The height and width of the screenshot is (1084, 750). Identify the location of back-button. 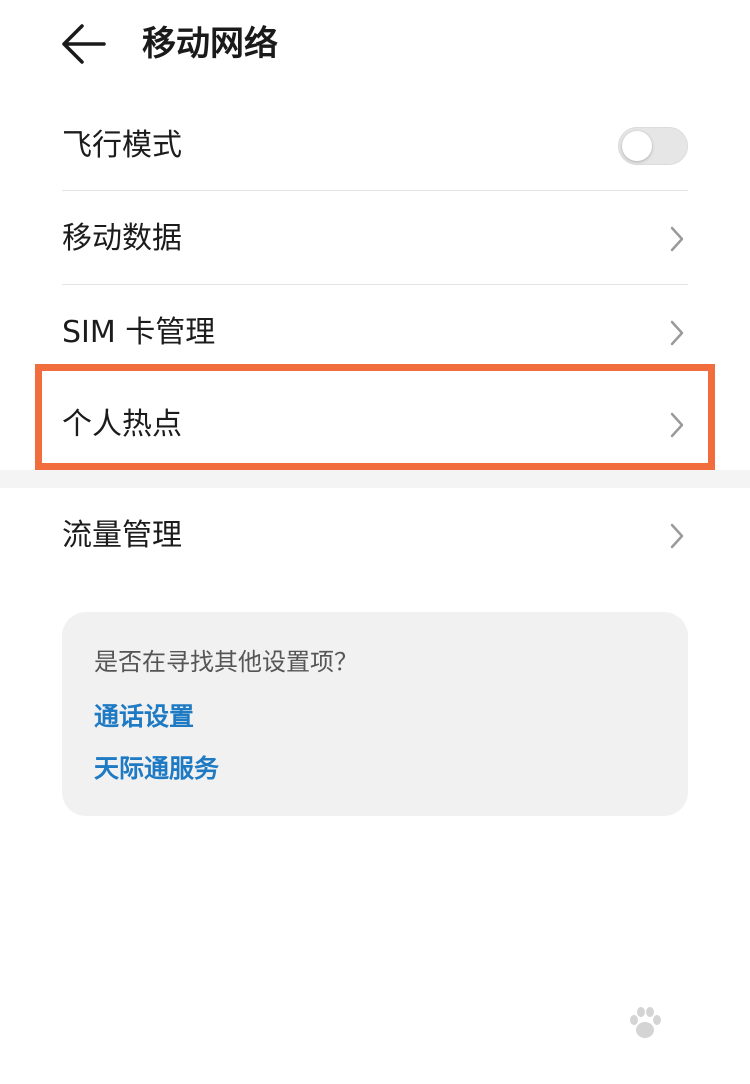
(86, 44).